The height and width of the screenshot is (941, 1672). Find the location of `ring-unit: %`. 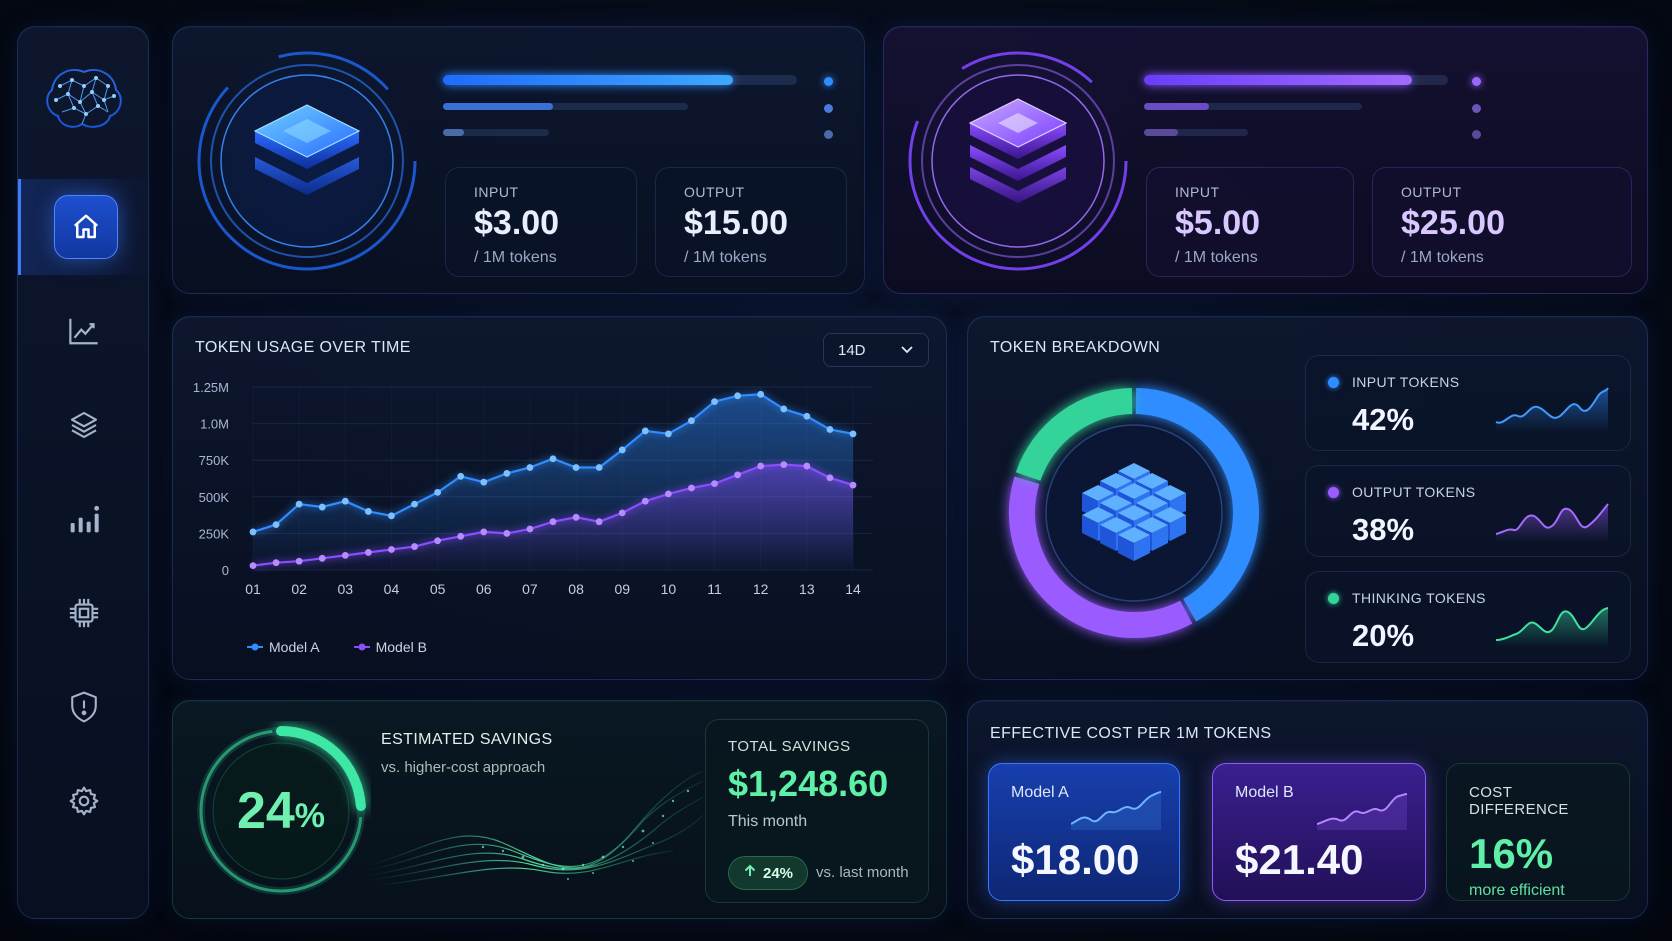

ring-unit: % is located at coordinates (310, 815).